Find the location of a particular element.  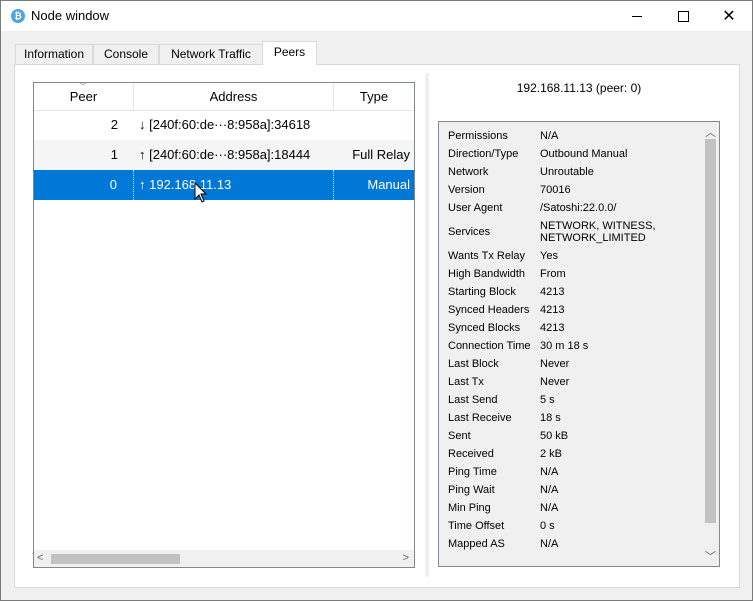

cell-type: Manual is located at coordinates (388, 184).